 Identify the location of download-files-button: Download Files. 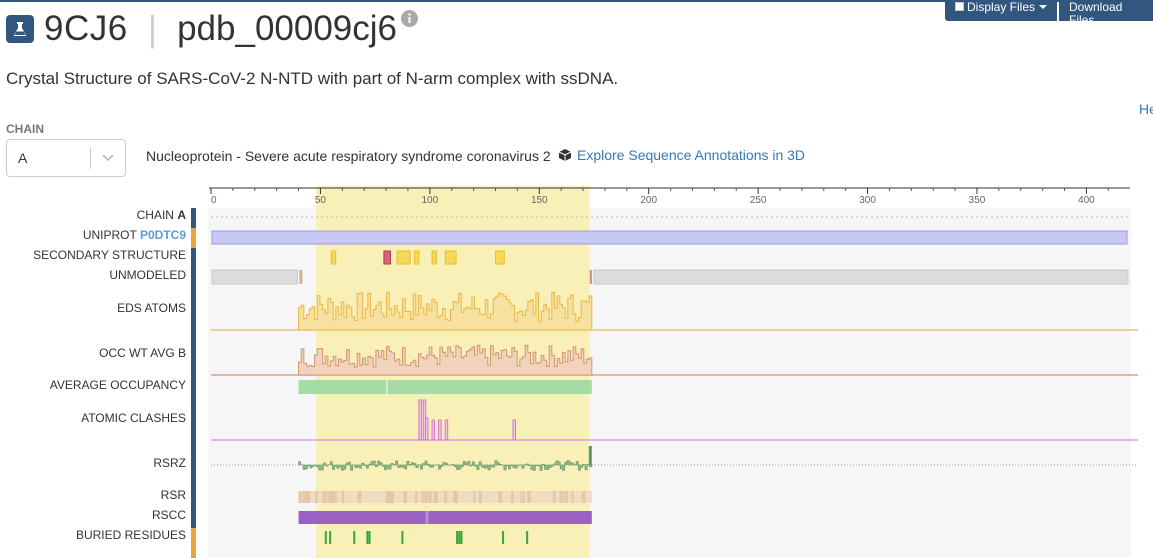
(1106, 13).